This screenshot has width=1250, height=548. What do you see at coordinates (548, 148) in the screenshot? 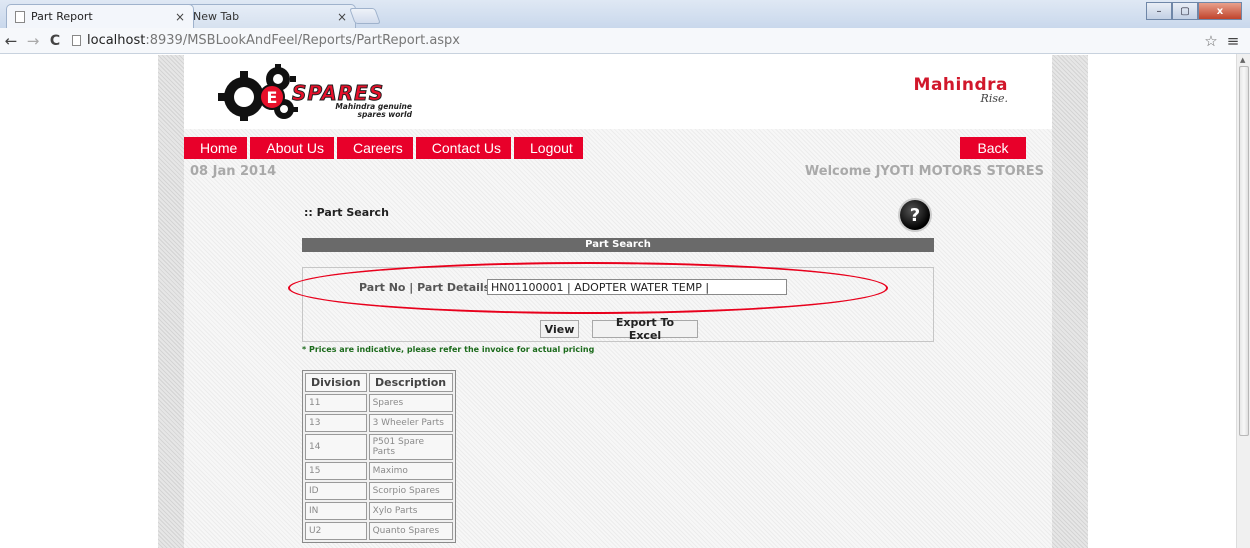
I see `nav-logout: Logout` at bounding box center [548, 148].